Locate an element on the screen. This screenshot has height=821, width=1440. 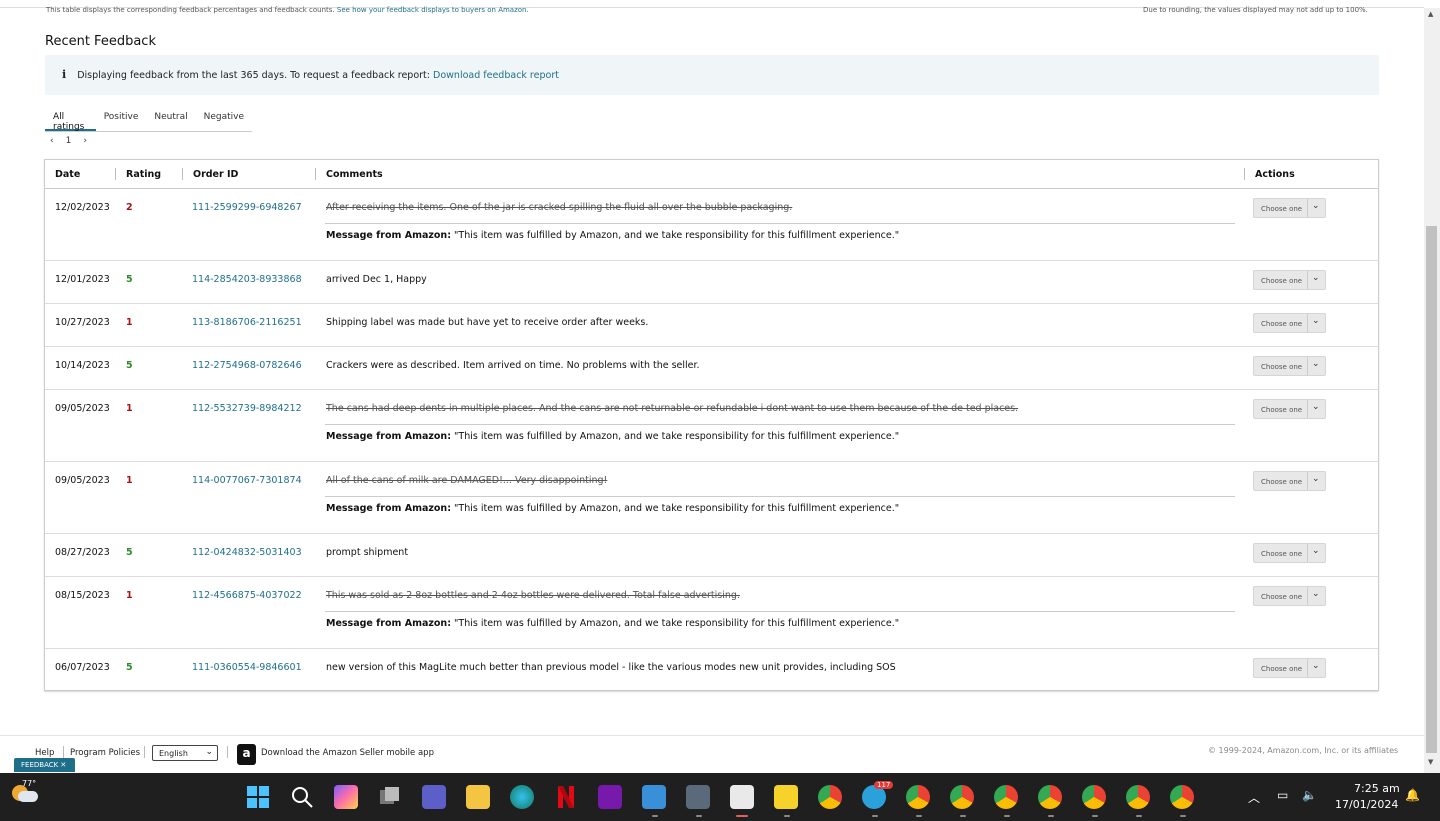
row-comment: arrived Dec 1, Happy is located at coordinates (376, 279).